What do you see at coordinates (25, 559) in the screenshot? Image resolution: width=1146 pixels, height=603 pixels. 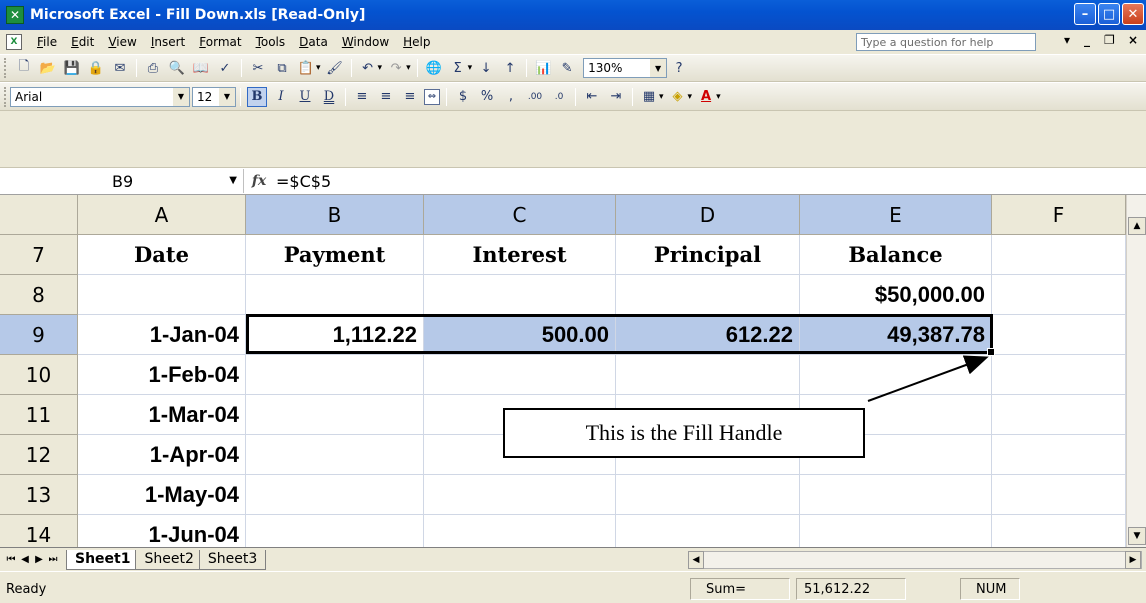 I see `prev-sheet-icon: ◀` at bounding box center [25, 559].